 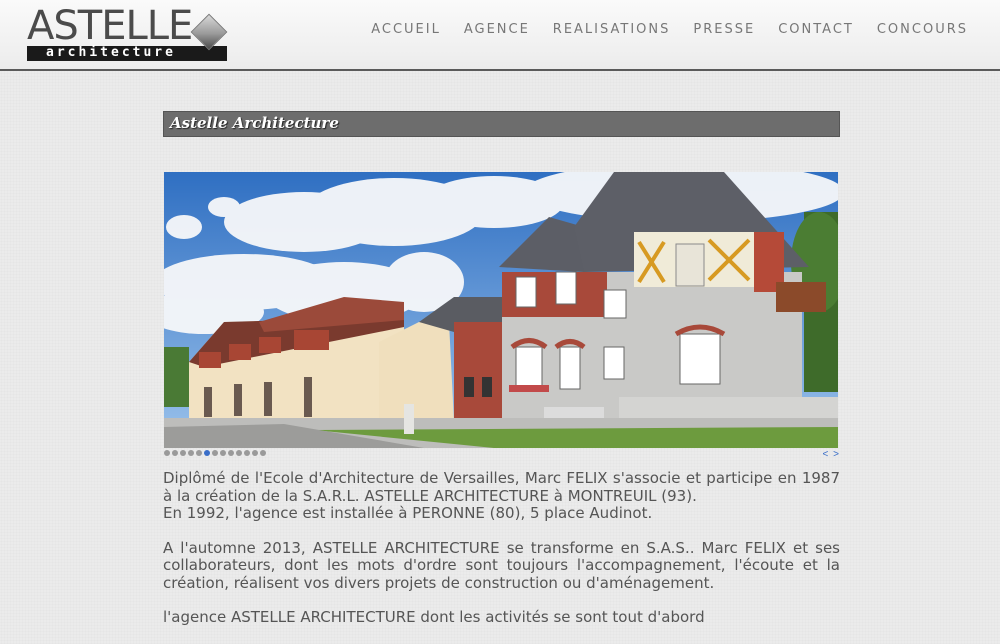 I want to click on nav-item-accueil: ACCUEIL, so click(x=406, y=29).